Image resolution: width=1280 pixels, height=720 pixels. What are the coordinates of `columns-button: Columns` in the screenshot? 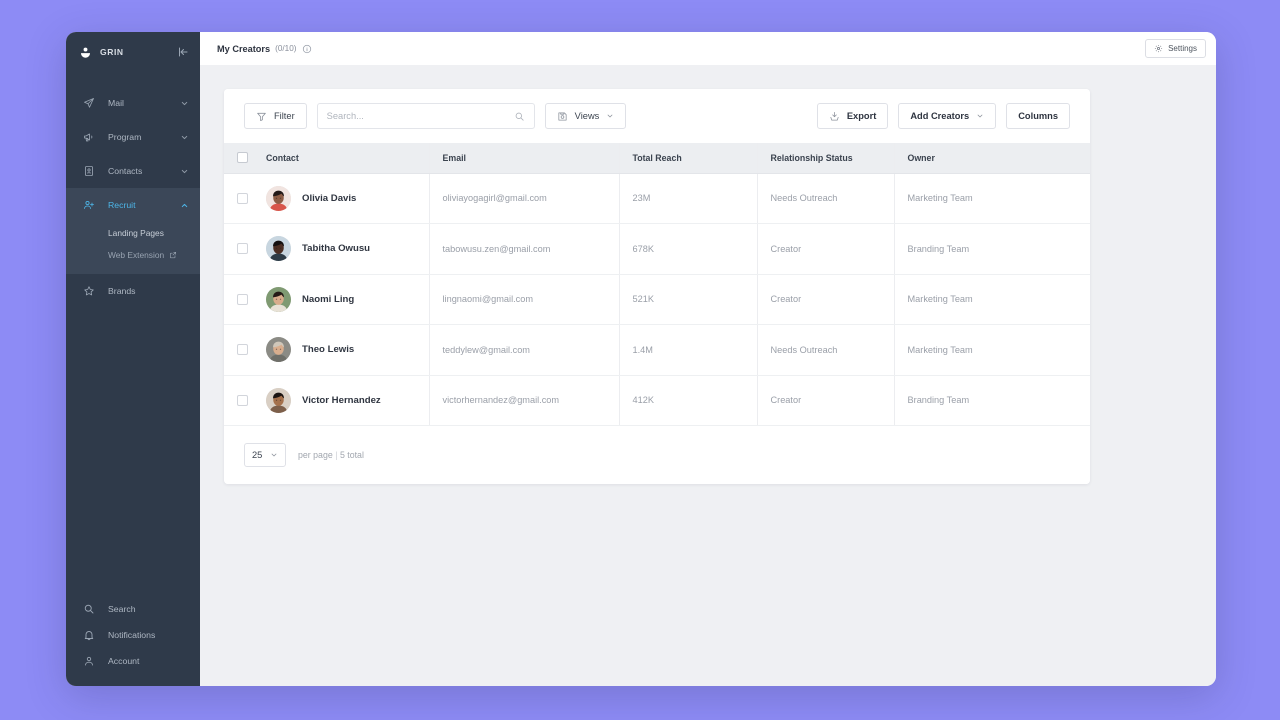 It's located at (1038, 116).